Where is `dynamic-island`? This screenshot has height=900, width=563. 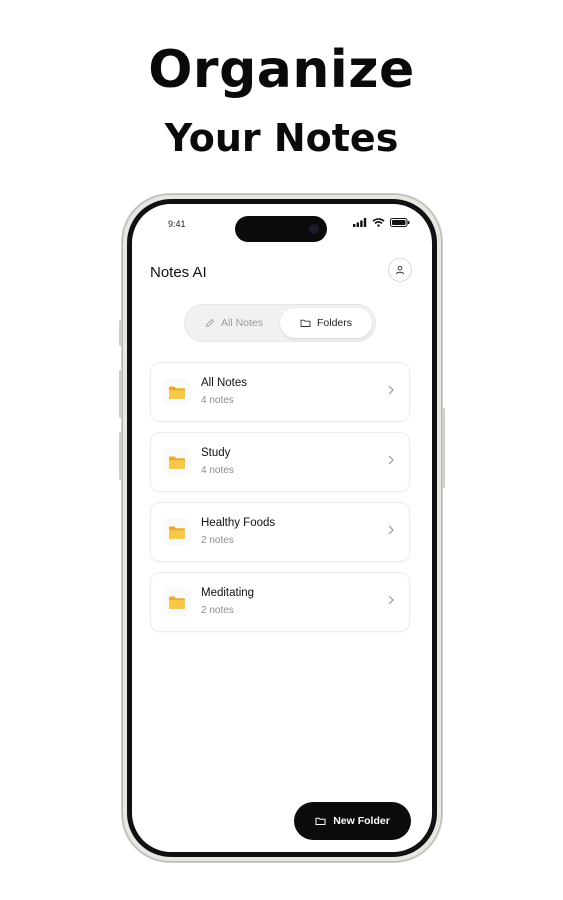
dynamic-island is located at coordinates (281, 229).